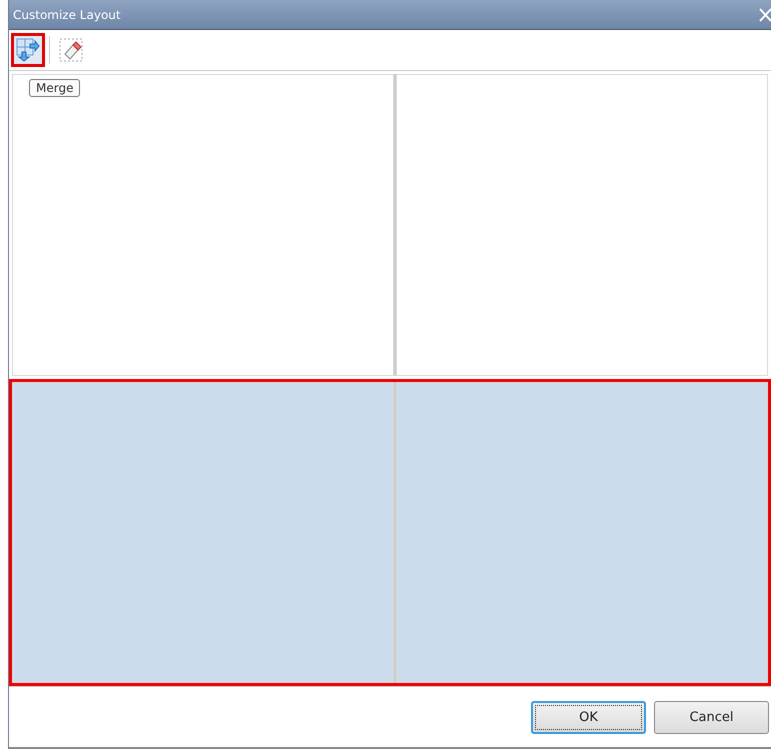  What do you see at coordinates (711, 717) in the screenshot?
I see `cancel-button: Cancel` at bounding box center [711, 717].